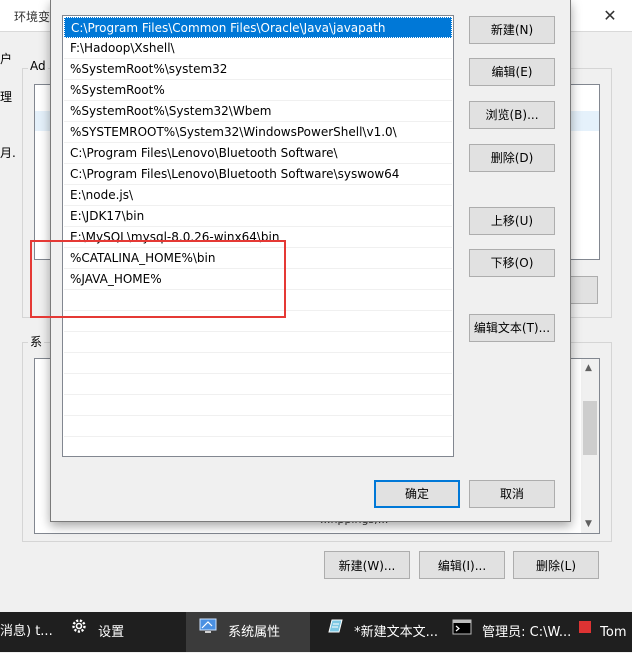 This screenshot has width=632, height=653. I want to click on scrollbar-thumb, so click(590, 428).